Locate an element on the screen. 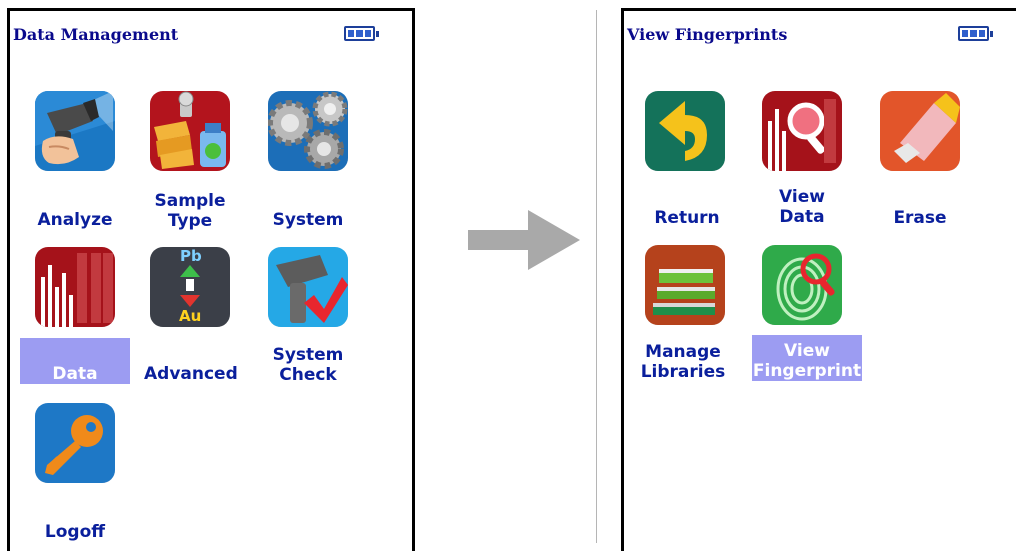  system-check-icon is located at coordinates (308, 287).